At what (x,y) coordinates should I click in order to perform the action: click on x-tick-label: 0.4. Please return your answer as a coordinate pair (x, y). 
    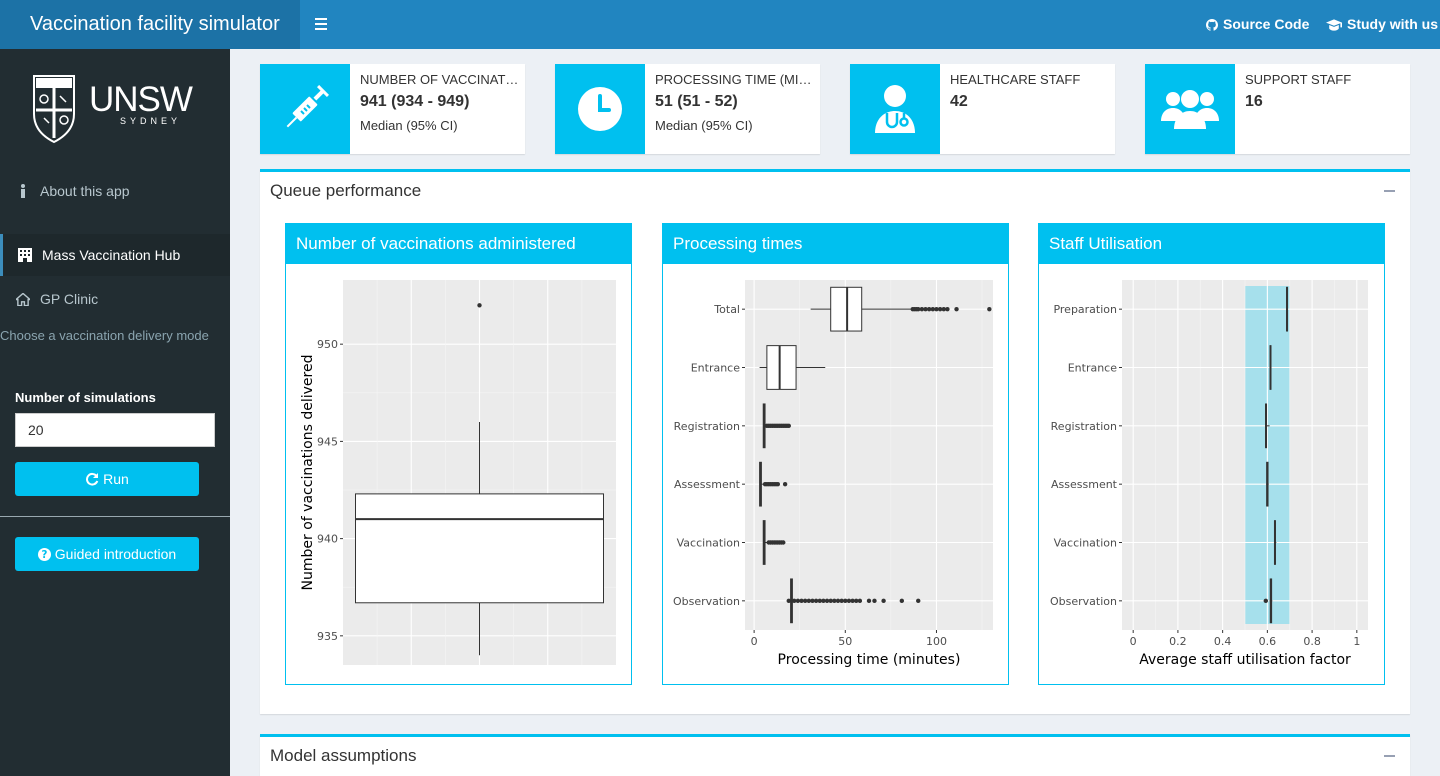
    Looking at the image, I should click on (1223, 641).